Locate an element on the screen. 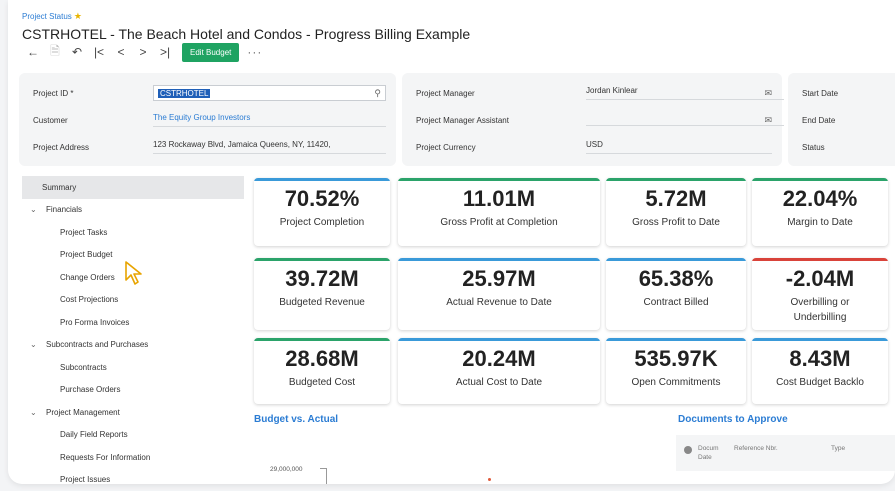 The image size is (895, 491). project-manager-assistant-value is located at coordinates (685, 120).